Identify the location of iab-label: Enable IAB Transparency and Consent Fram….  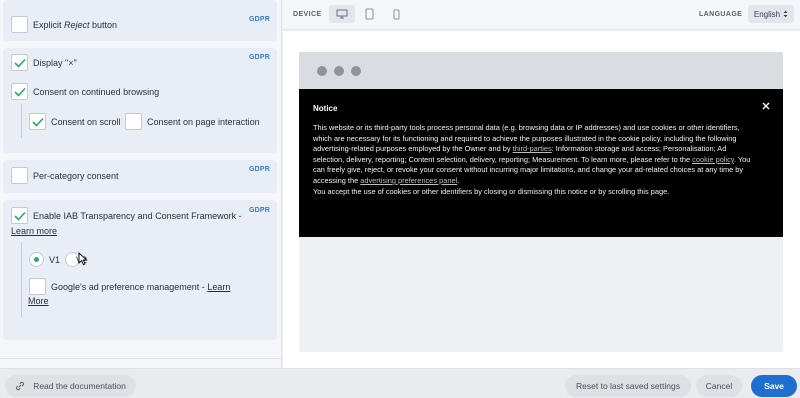
(137, 215).